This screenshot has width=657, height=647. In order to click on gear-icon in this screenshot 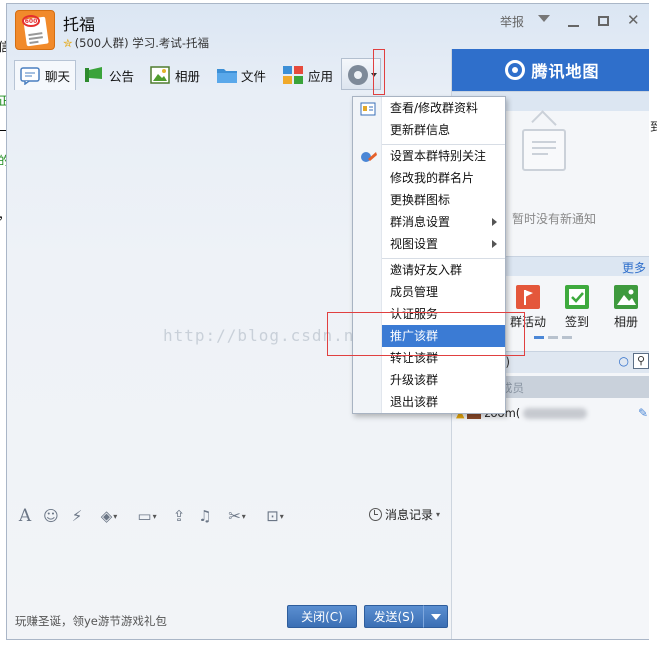, I will do `click(358, 75)`.